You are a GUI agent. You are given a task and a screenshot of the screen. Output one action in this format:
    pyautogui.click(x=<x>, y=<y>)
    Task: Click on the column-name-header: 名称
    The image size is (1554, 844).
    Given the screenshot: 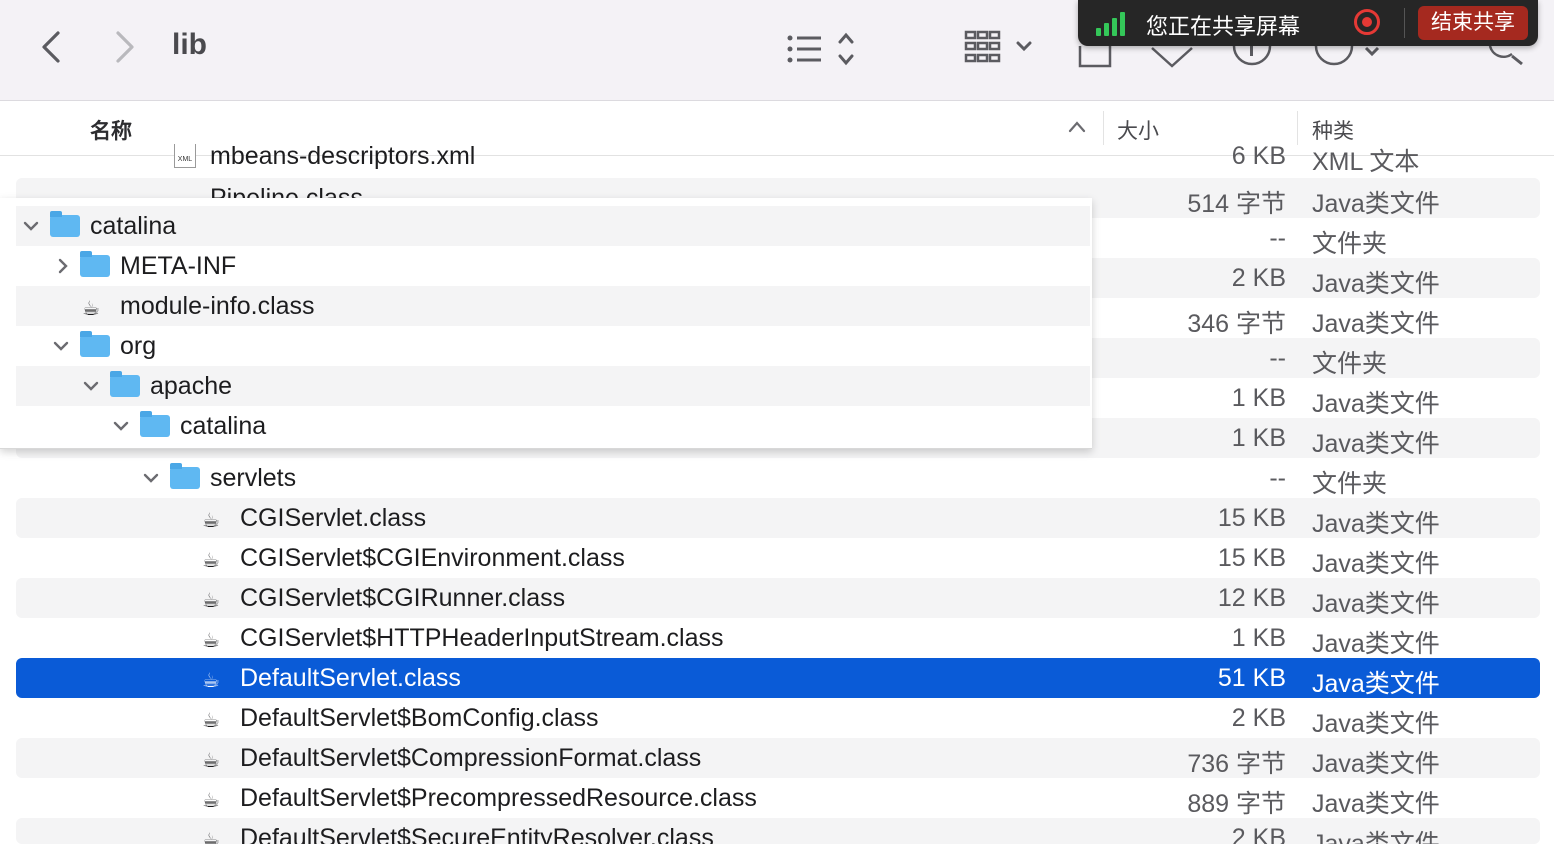 What is the action you would take?
    pyautogui.click(x=111, y=130)
    